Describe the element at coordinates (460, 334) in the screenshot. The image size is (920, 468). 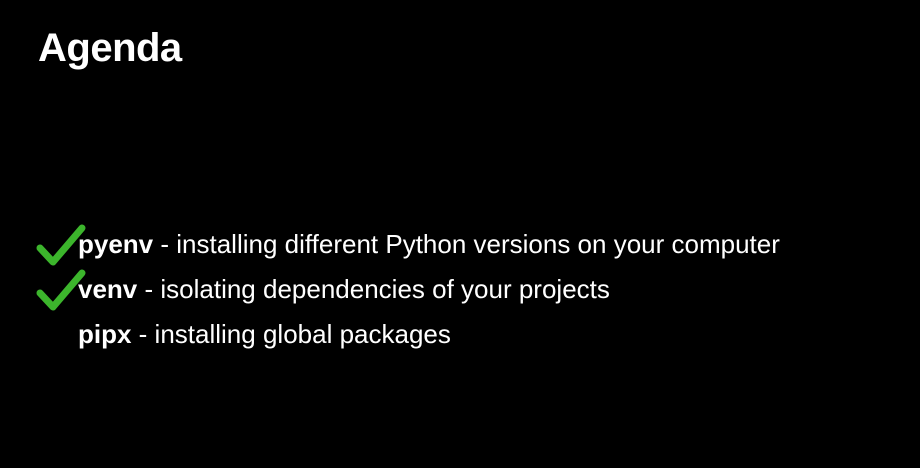
I see `agenda-item-pipx: pipx - installing global packages` at that location.